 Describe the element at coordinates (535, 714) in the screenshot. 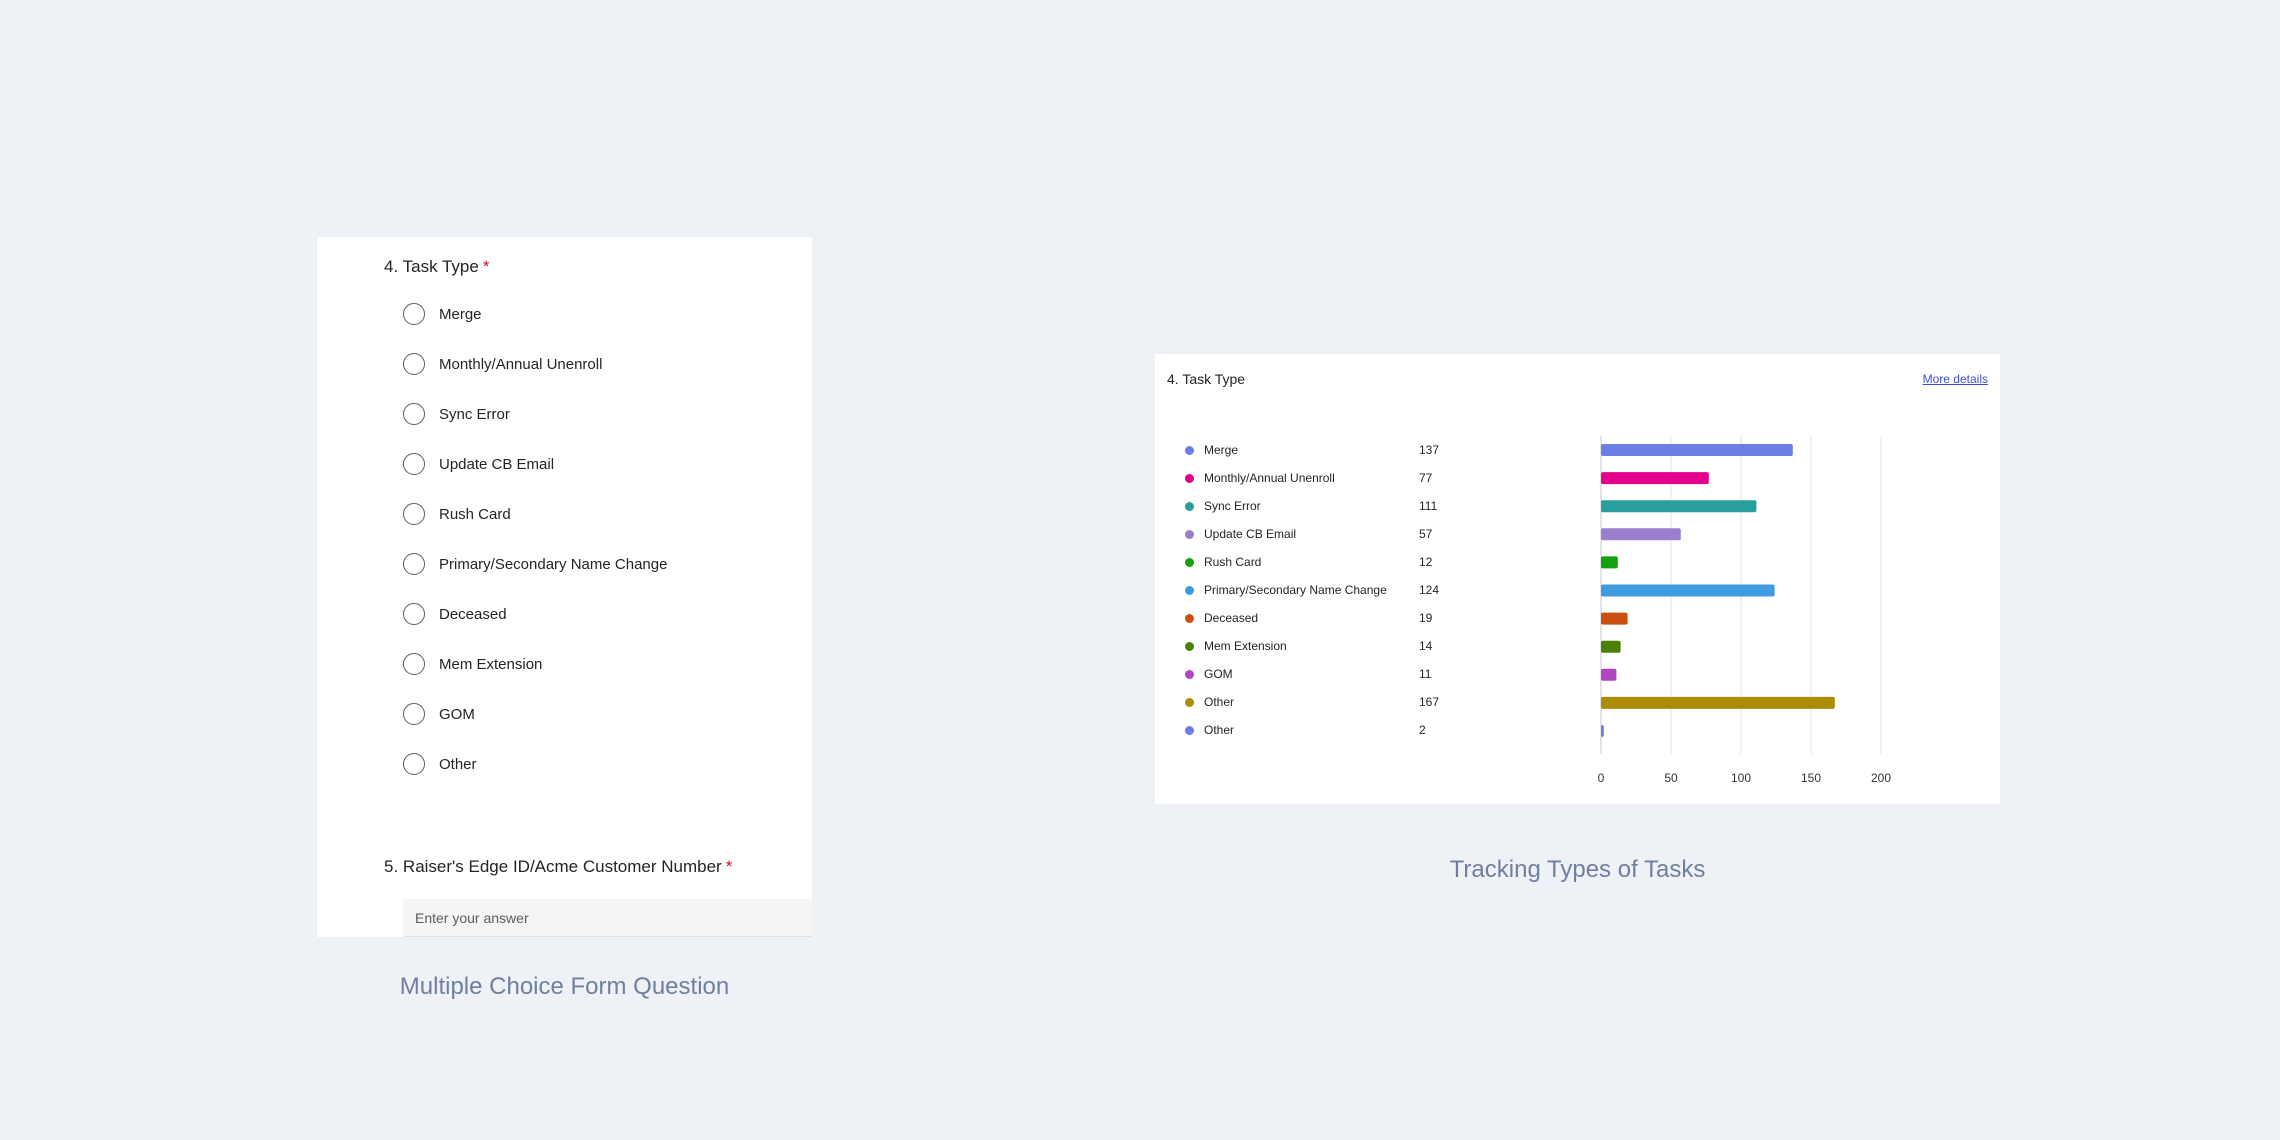

I see `option-gom: GOM` at that location.